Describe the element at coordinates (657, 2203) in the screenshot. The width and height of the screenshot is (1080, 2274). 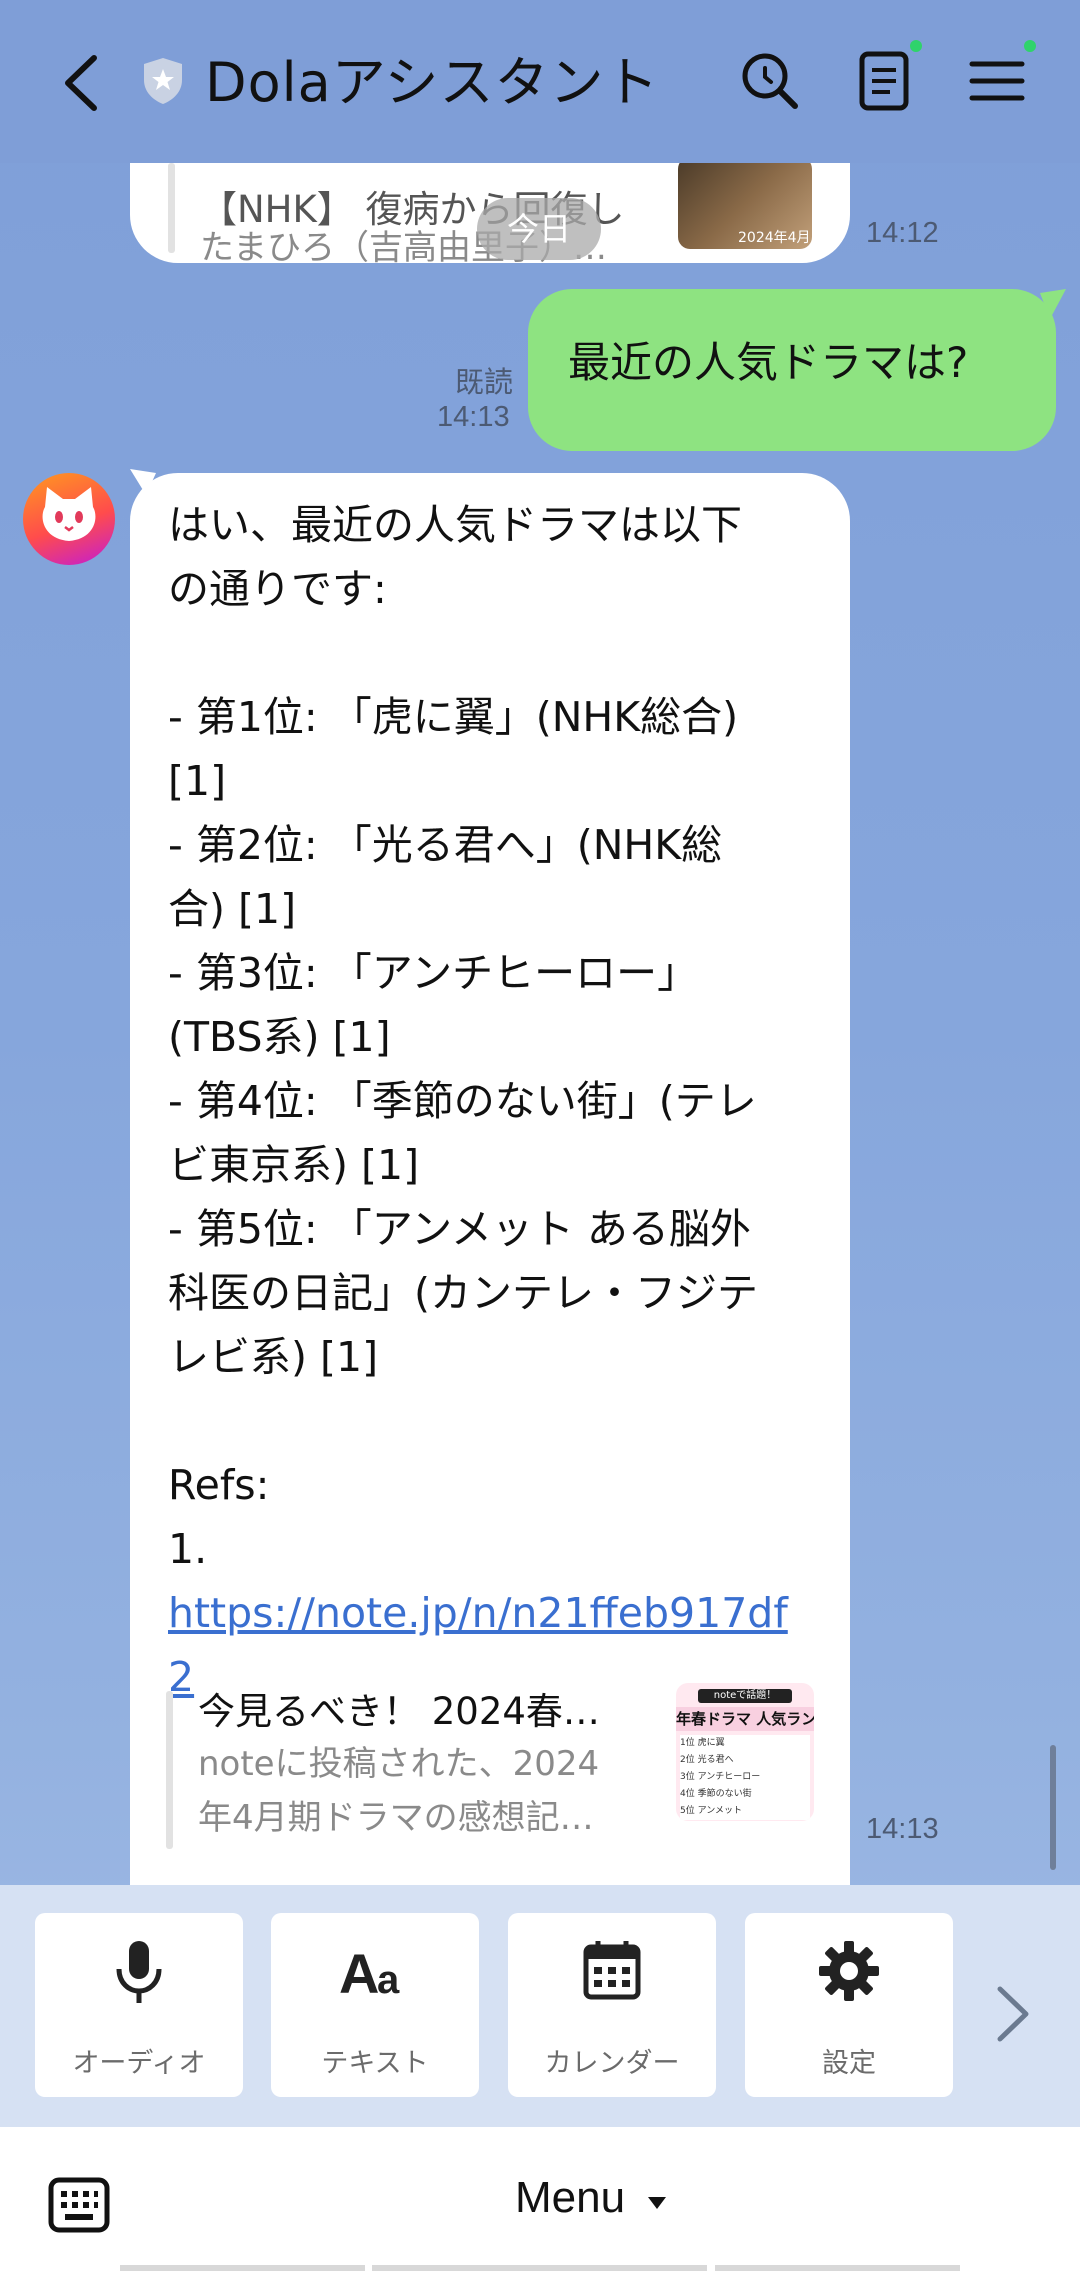
I see `caret-down-icon` at that location.